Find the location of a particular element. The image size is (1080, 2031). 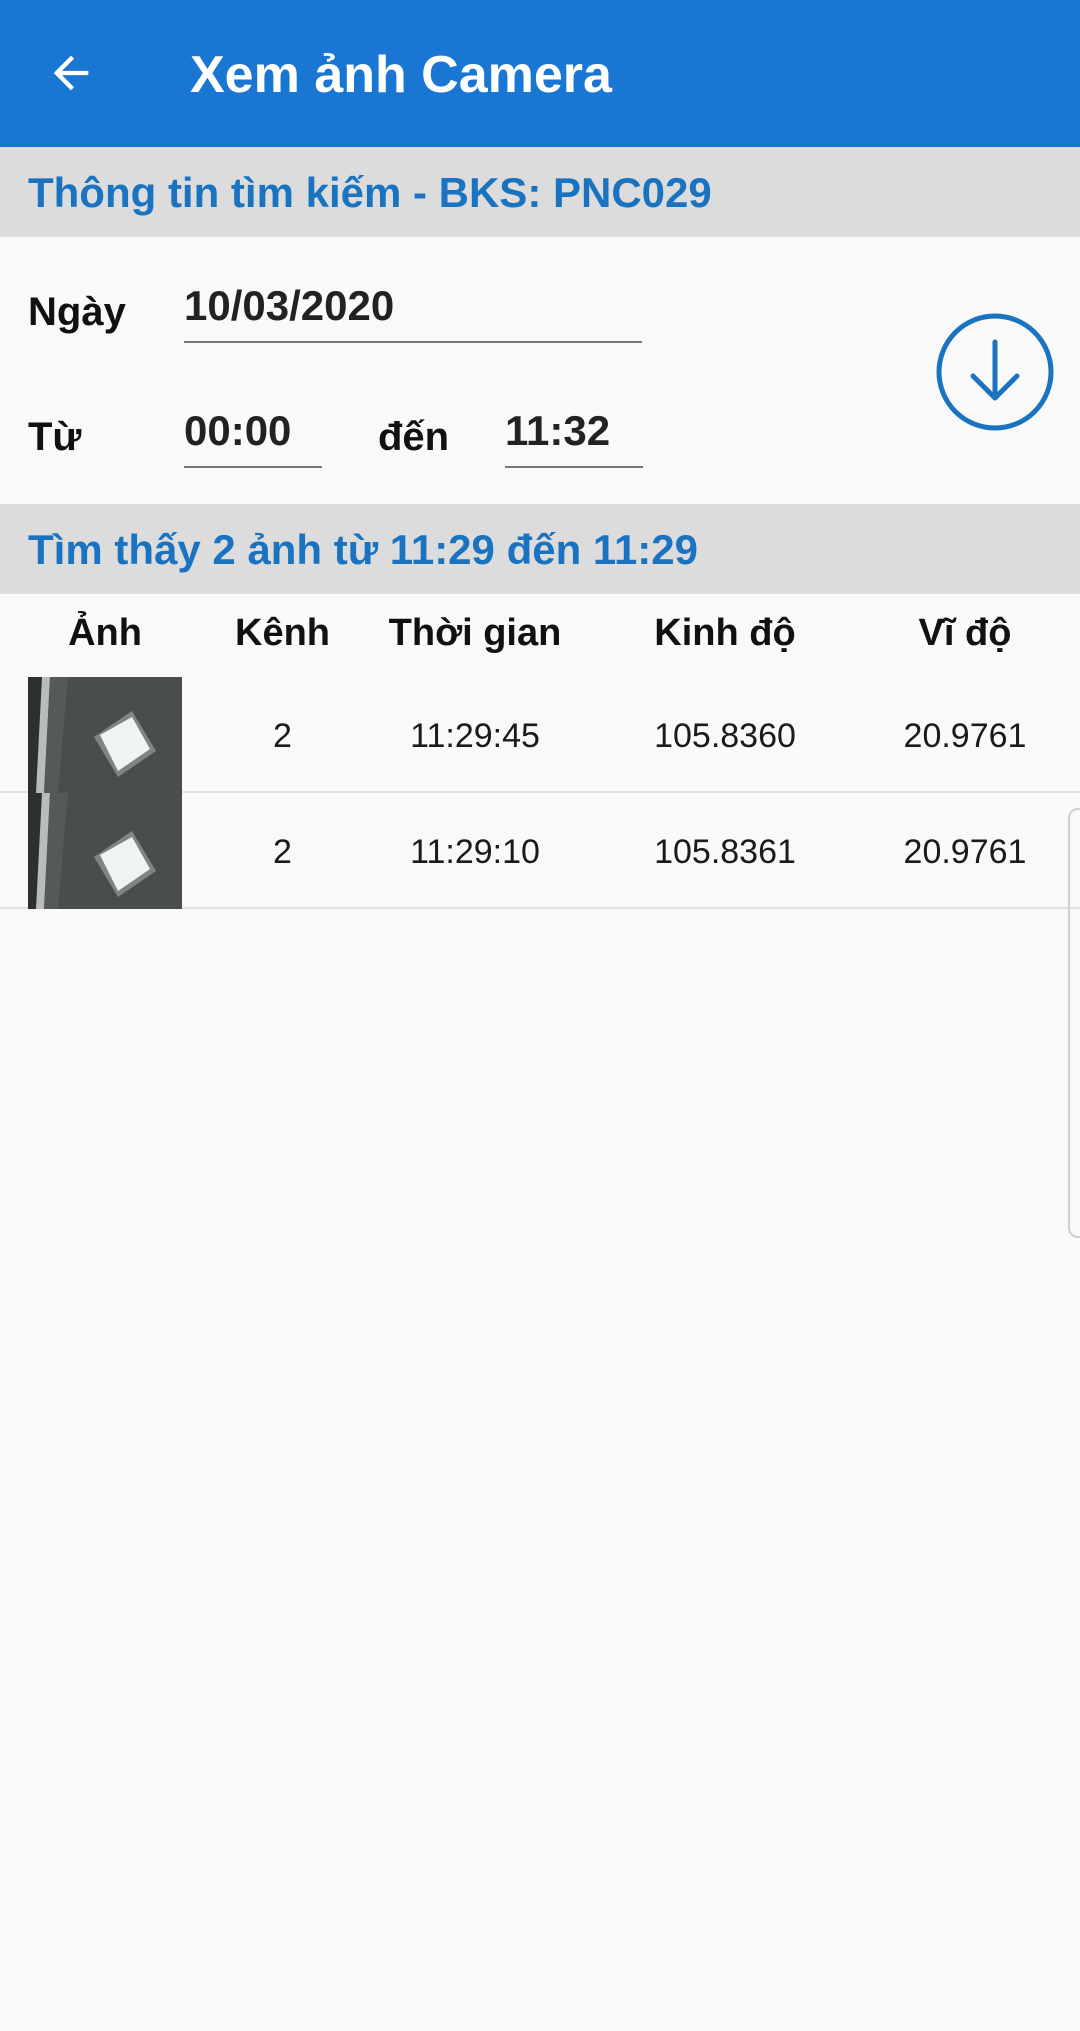

edge-panel-handle is located at coordinates (1074, 1023).